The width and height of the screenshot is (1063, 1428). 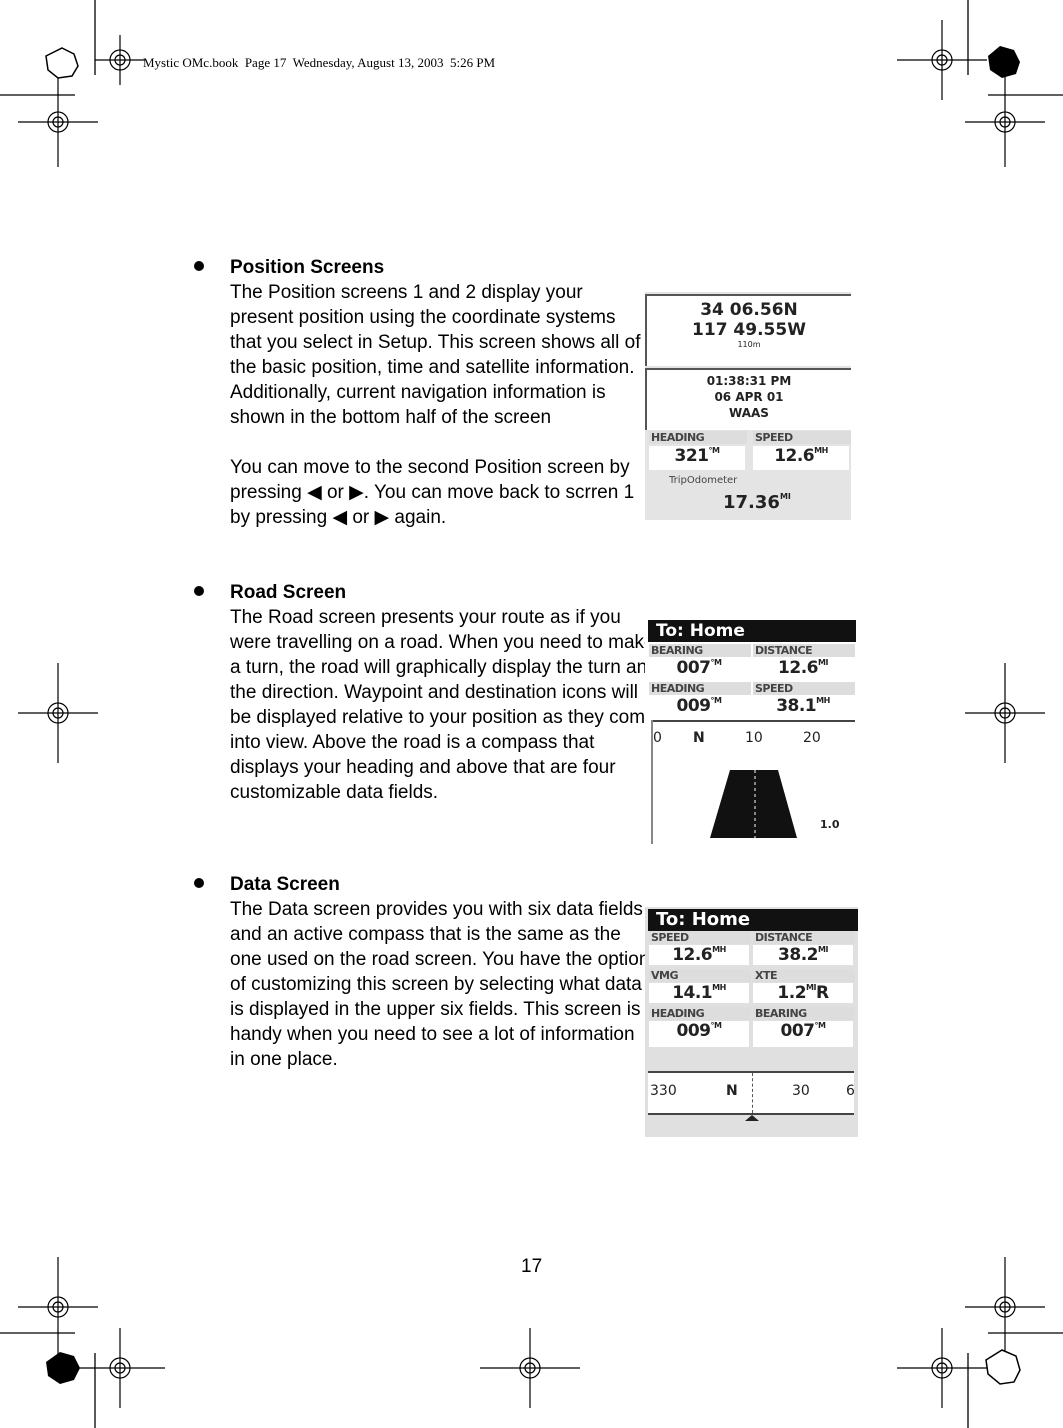 I want to click on altitude: 110m, so click(x=749, y=344).